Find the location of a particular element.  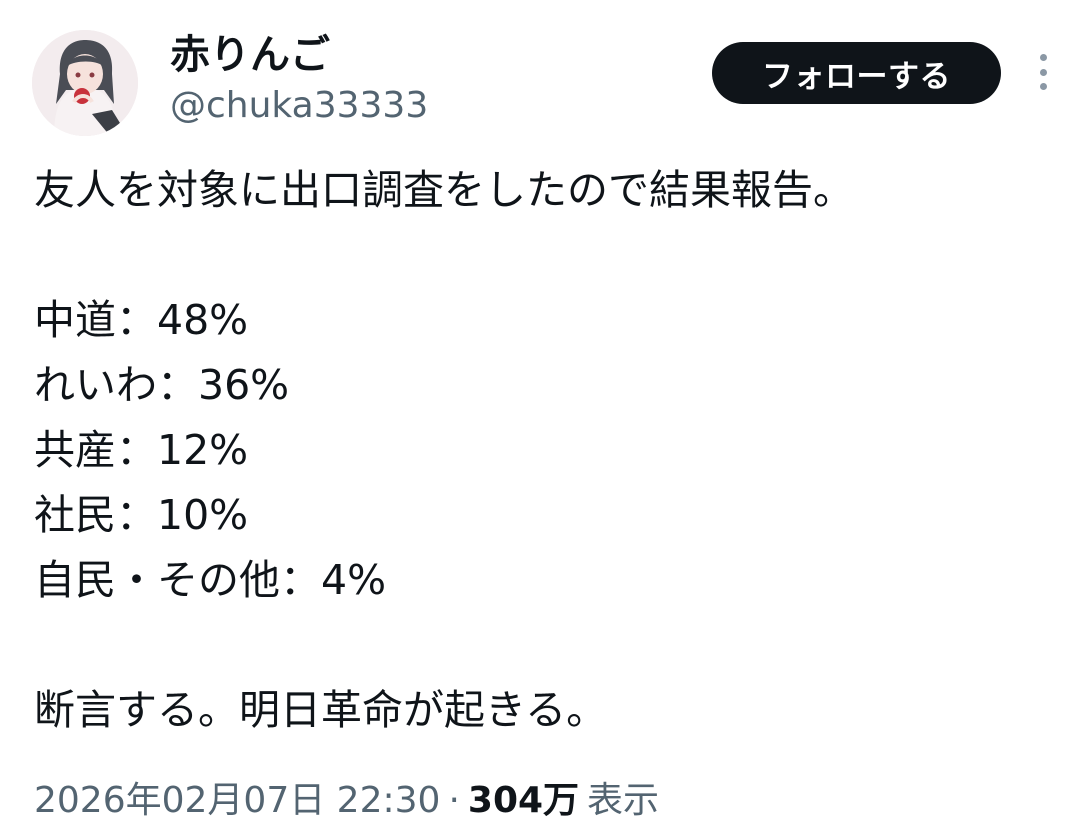

user-handle: @chuka33333 is located at coordinates (299, 106).